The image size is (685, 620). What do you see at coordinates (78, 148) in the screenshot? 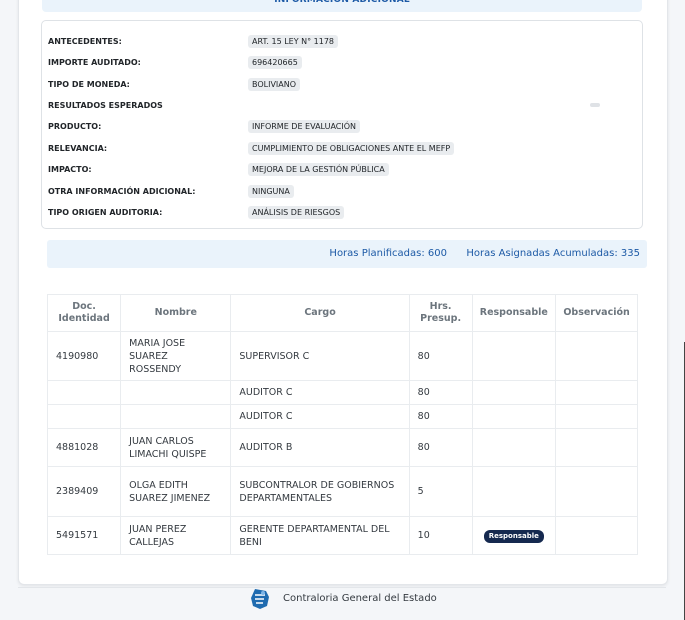
I see `info-label: RELEVANCIA:` at bounding box center [78, 148].